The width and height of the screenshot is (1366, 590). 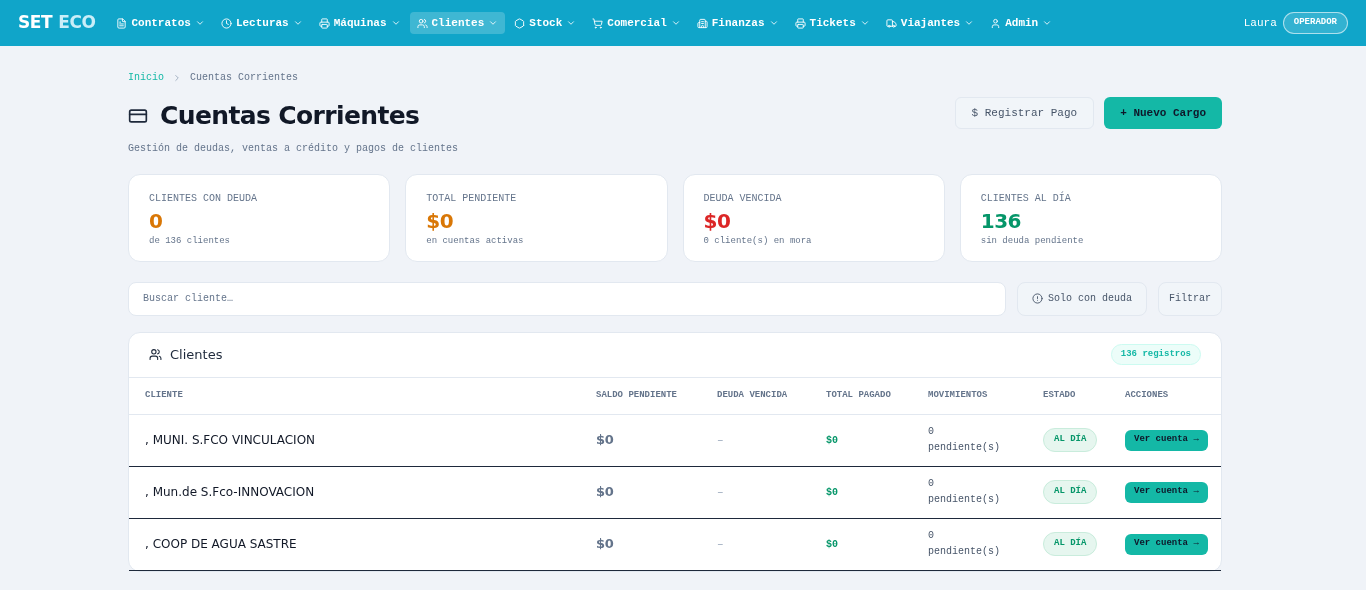 I want to click on register-payment-button: $ Registrar Pago, so click(x=1024, y=113).